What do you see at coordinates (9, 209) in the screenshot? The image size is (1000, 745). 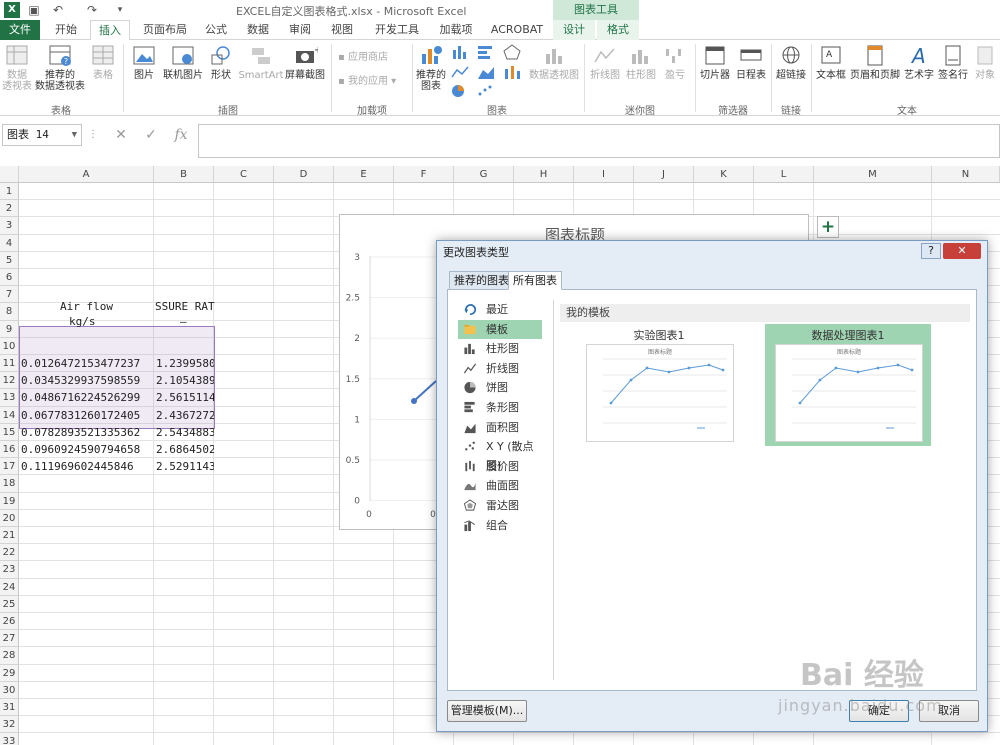 I see `row-header: 2` at bounding box center [9, 209].